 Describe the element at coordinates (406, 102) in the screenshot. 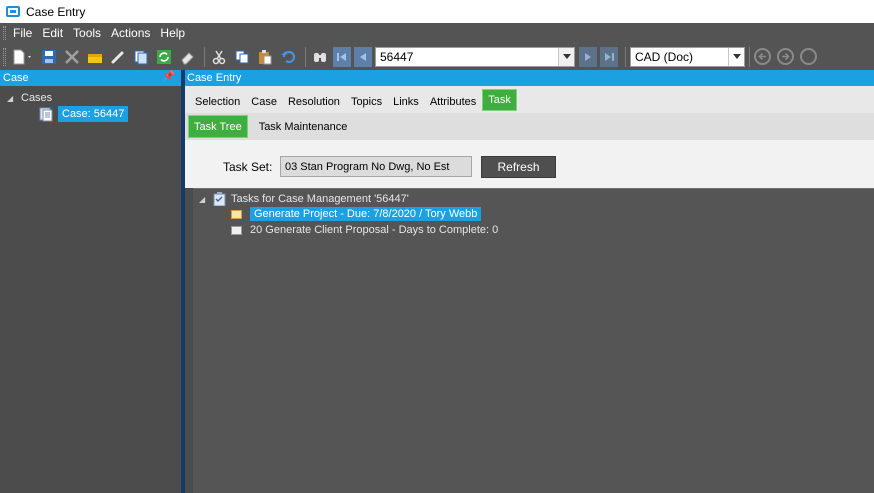

I see `tab-links: Links` at that location.